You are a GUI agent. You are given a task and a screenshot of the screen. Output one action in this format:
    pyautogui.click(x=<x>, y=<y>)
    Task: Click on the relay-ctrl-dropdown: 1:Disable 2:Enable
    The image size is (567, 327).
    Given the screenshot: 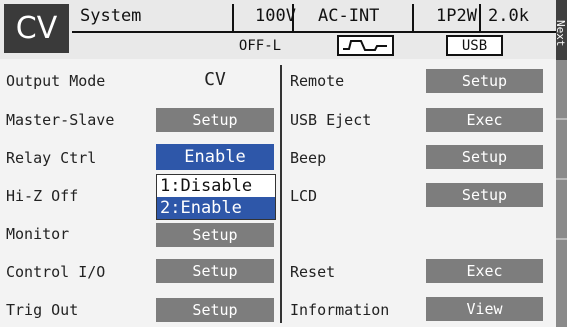 What is the action you would take?
    pyautogui.click(x=216, y=197)
    